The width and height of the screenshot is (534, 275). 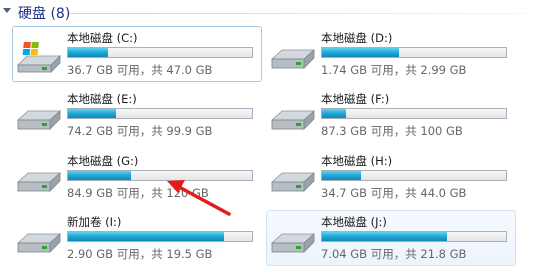 What do you see at coordinates (354, 222) in the screenshot?
I see `drive-label: 本地磁盘 (J:)` at bounding box center [354, 222].